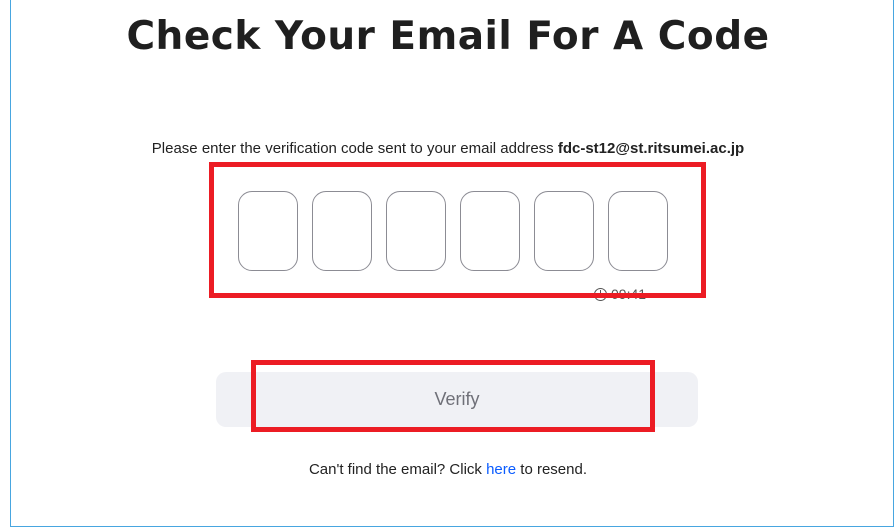 This screenshot has width=896, height=529. I want to click on email-address: fdc-st12@st.ritsumei.ac.jp, so click(651, 148).